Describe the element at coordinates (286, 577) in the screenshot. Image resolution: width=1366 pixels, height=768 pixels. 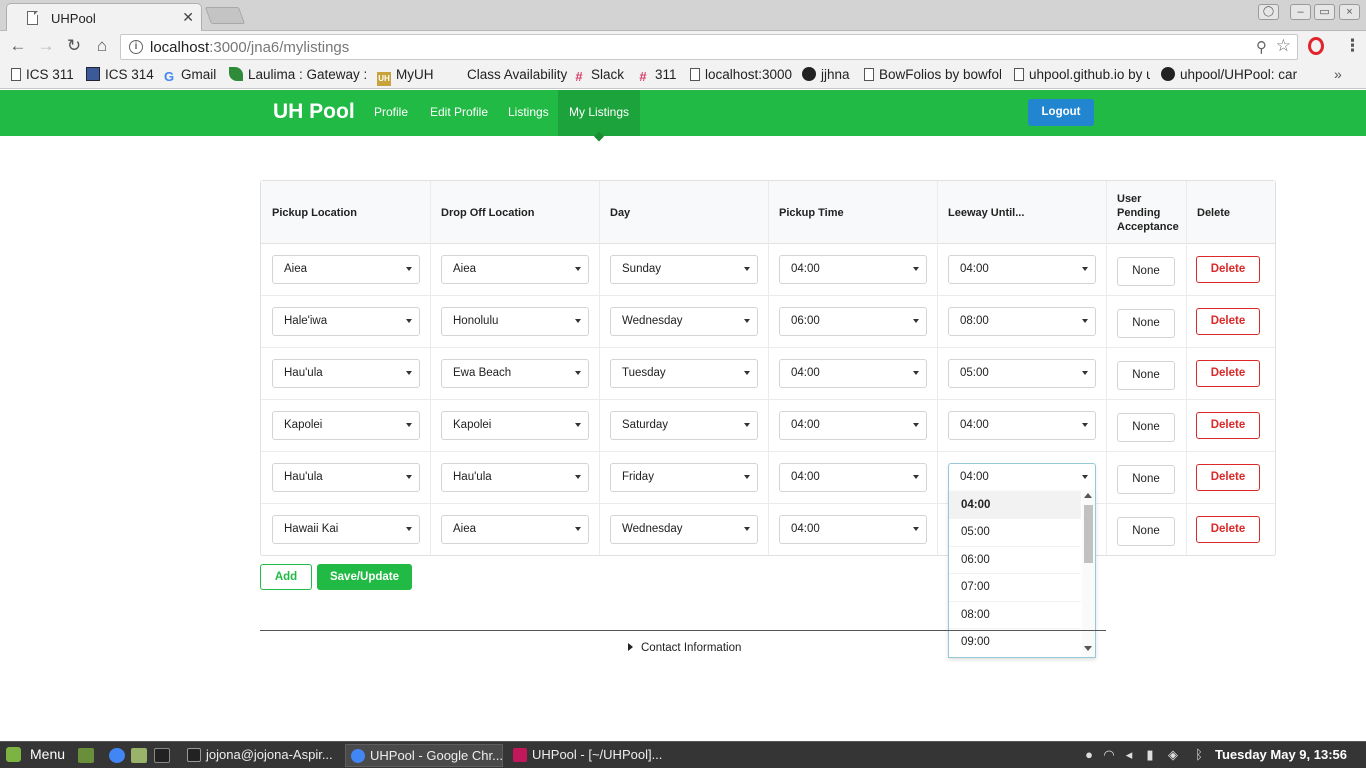
I see `add-listing-button: Add` at that location.